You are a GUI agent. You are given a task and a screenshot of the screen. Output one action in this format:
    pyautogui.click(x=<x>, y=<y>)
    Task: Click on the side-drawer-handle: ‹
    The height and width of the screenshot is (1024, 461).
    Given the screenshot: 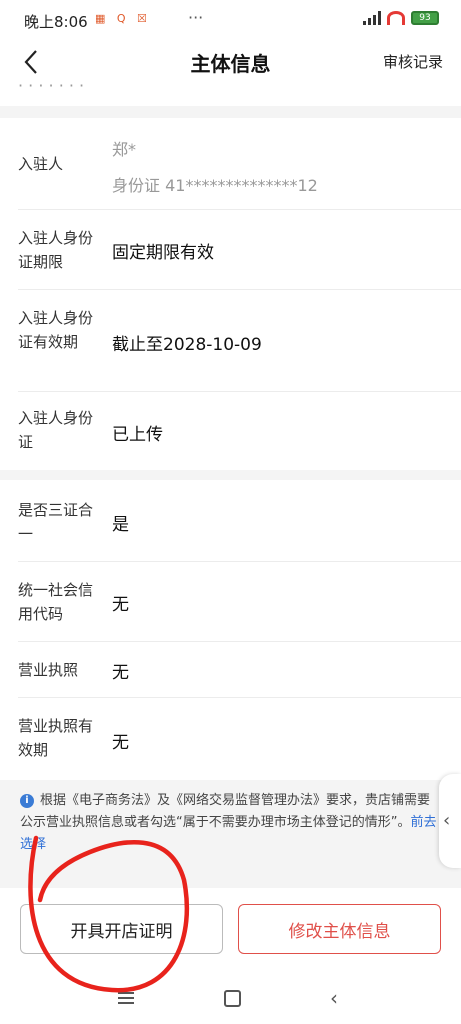 What is the action you would take?
    pyautogui.click(x=450, y=821)
    